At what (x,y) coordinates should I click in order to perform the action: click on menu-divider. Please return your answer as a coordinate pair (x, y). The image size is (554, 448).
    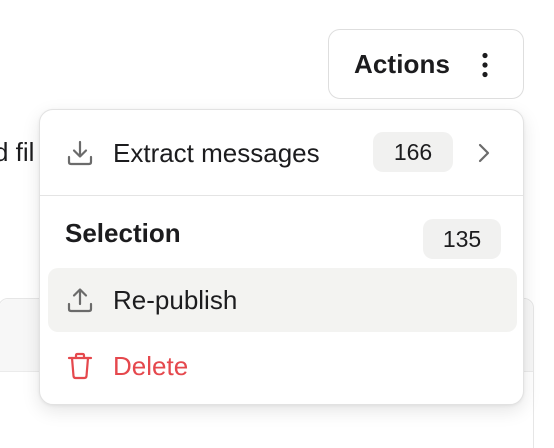
    Looking at the image, I should click on (281, 195).